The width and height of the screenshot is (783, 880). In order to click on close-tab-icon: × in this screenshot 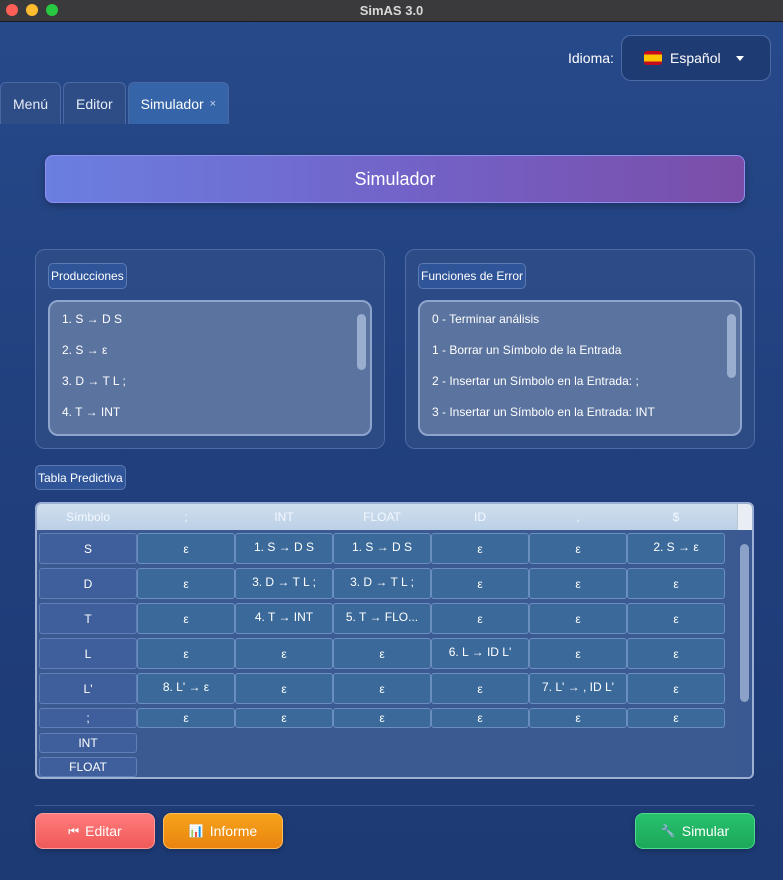, I will do `click(213, 104)`.